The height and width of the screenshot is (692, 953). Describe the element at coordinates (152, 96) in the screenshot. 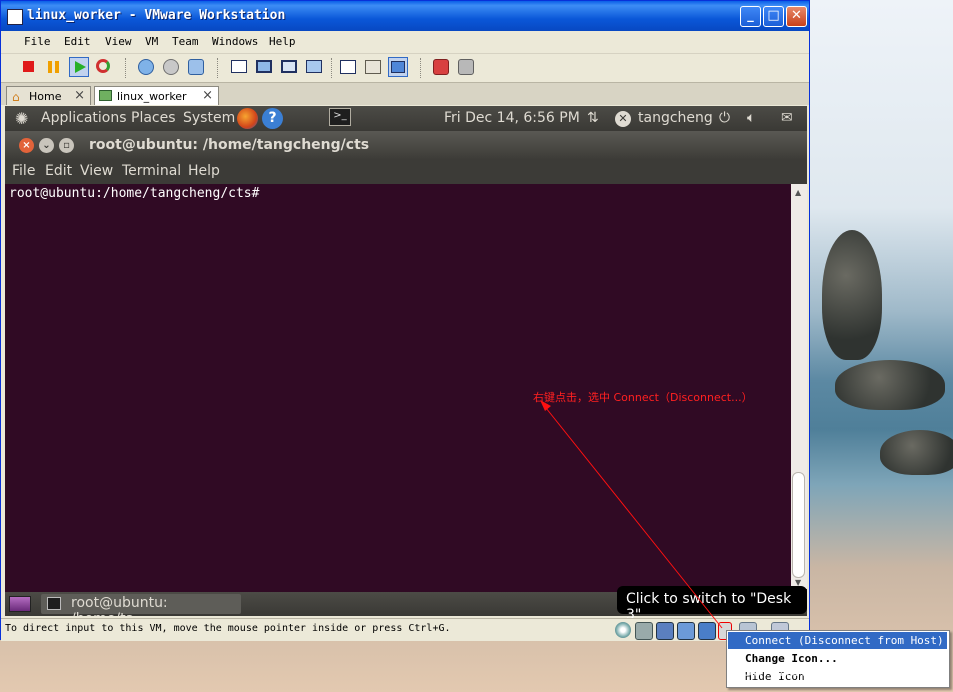

I see `tab-label: linux_worker` at that location.